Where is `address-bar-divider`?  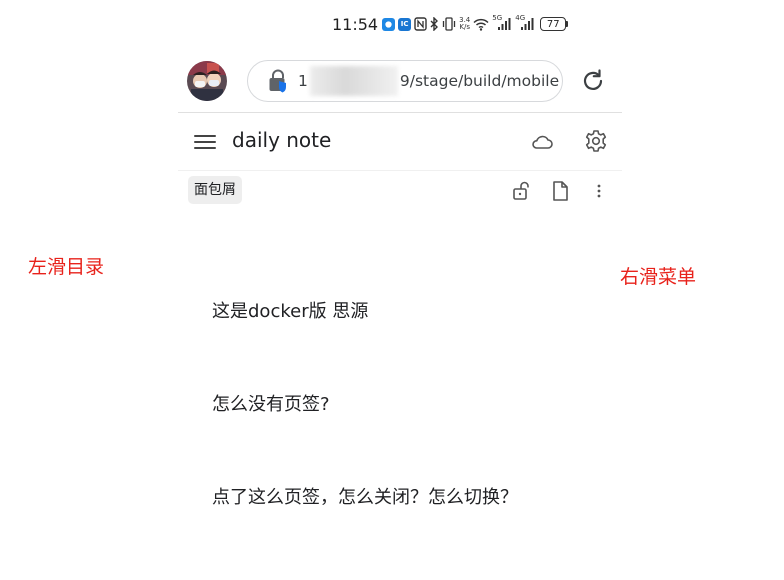 address-bar-divider is located at coordinates (400, 112).